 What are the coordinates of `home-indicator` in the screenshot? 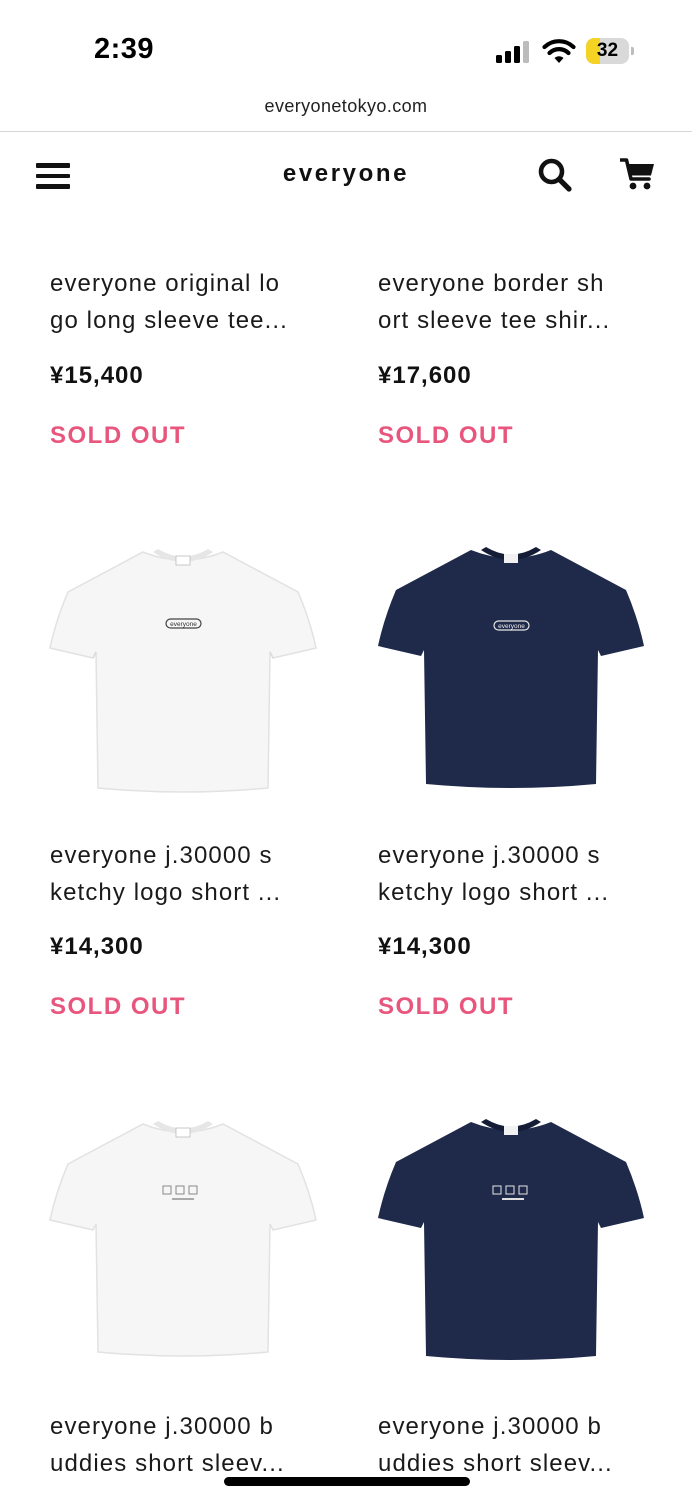 It's located at (347, 1481).